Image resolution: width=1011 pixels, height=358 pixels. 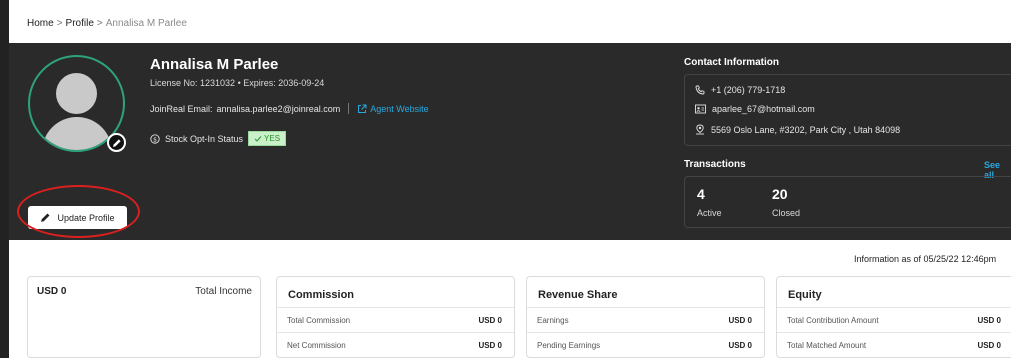 I want to click on check-icon, so click(x=258, y=138).